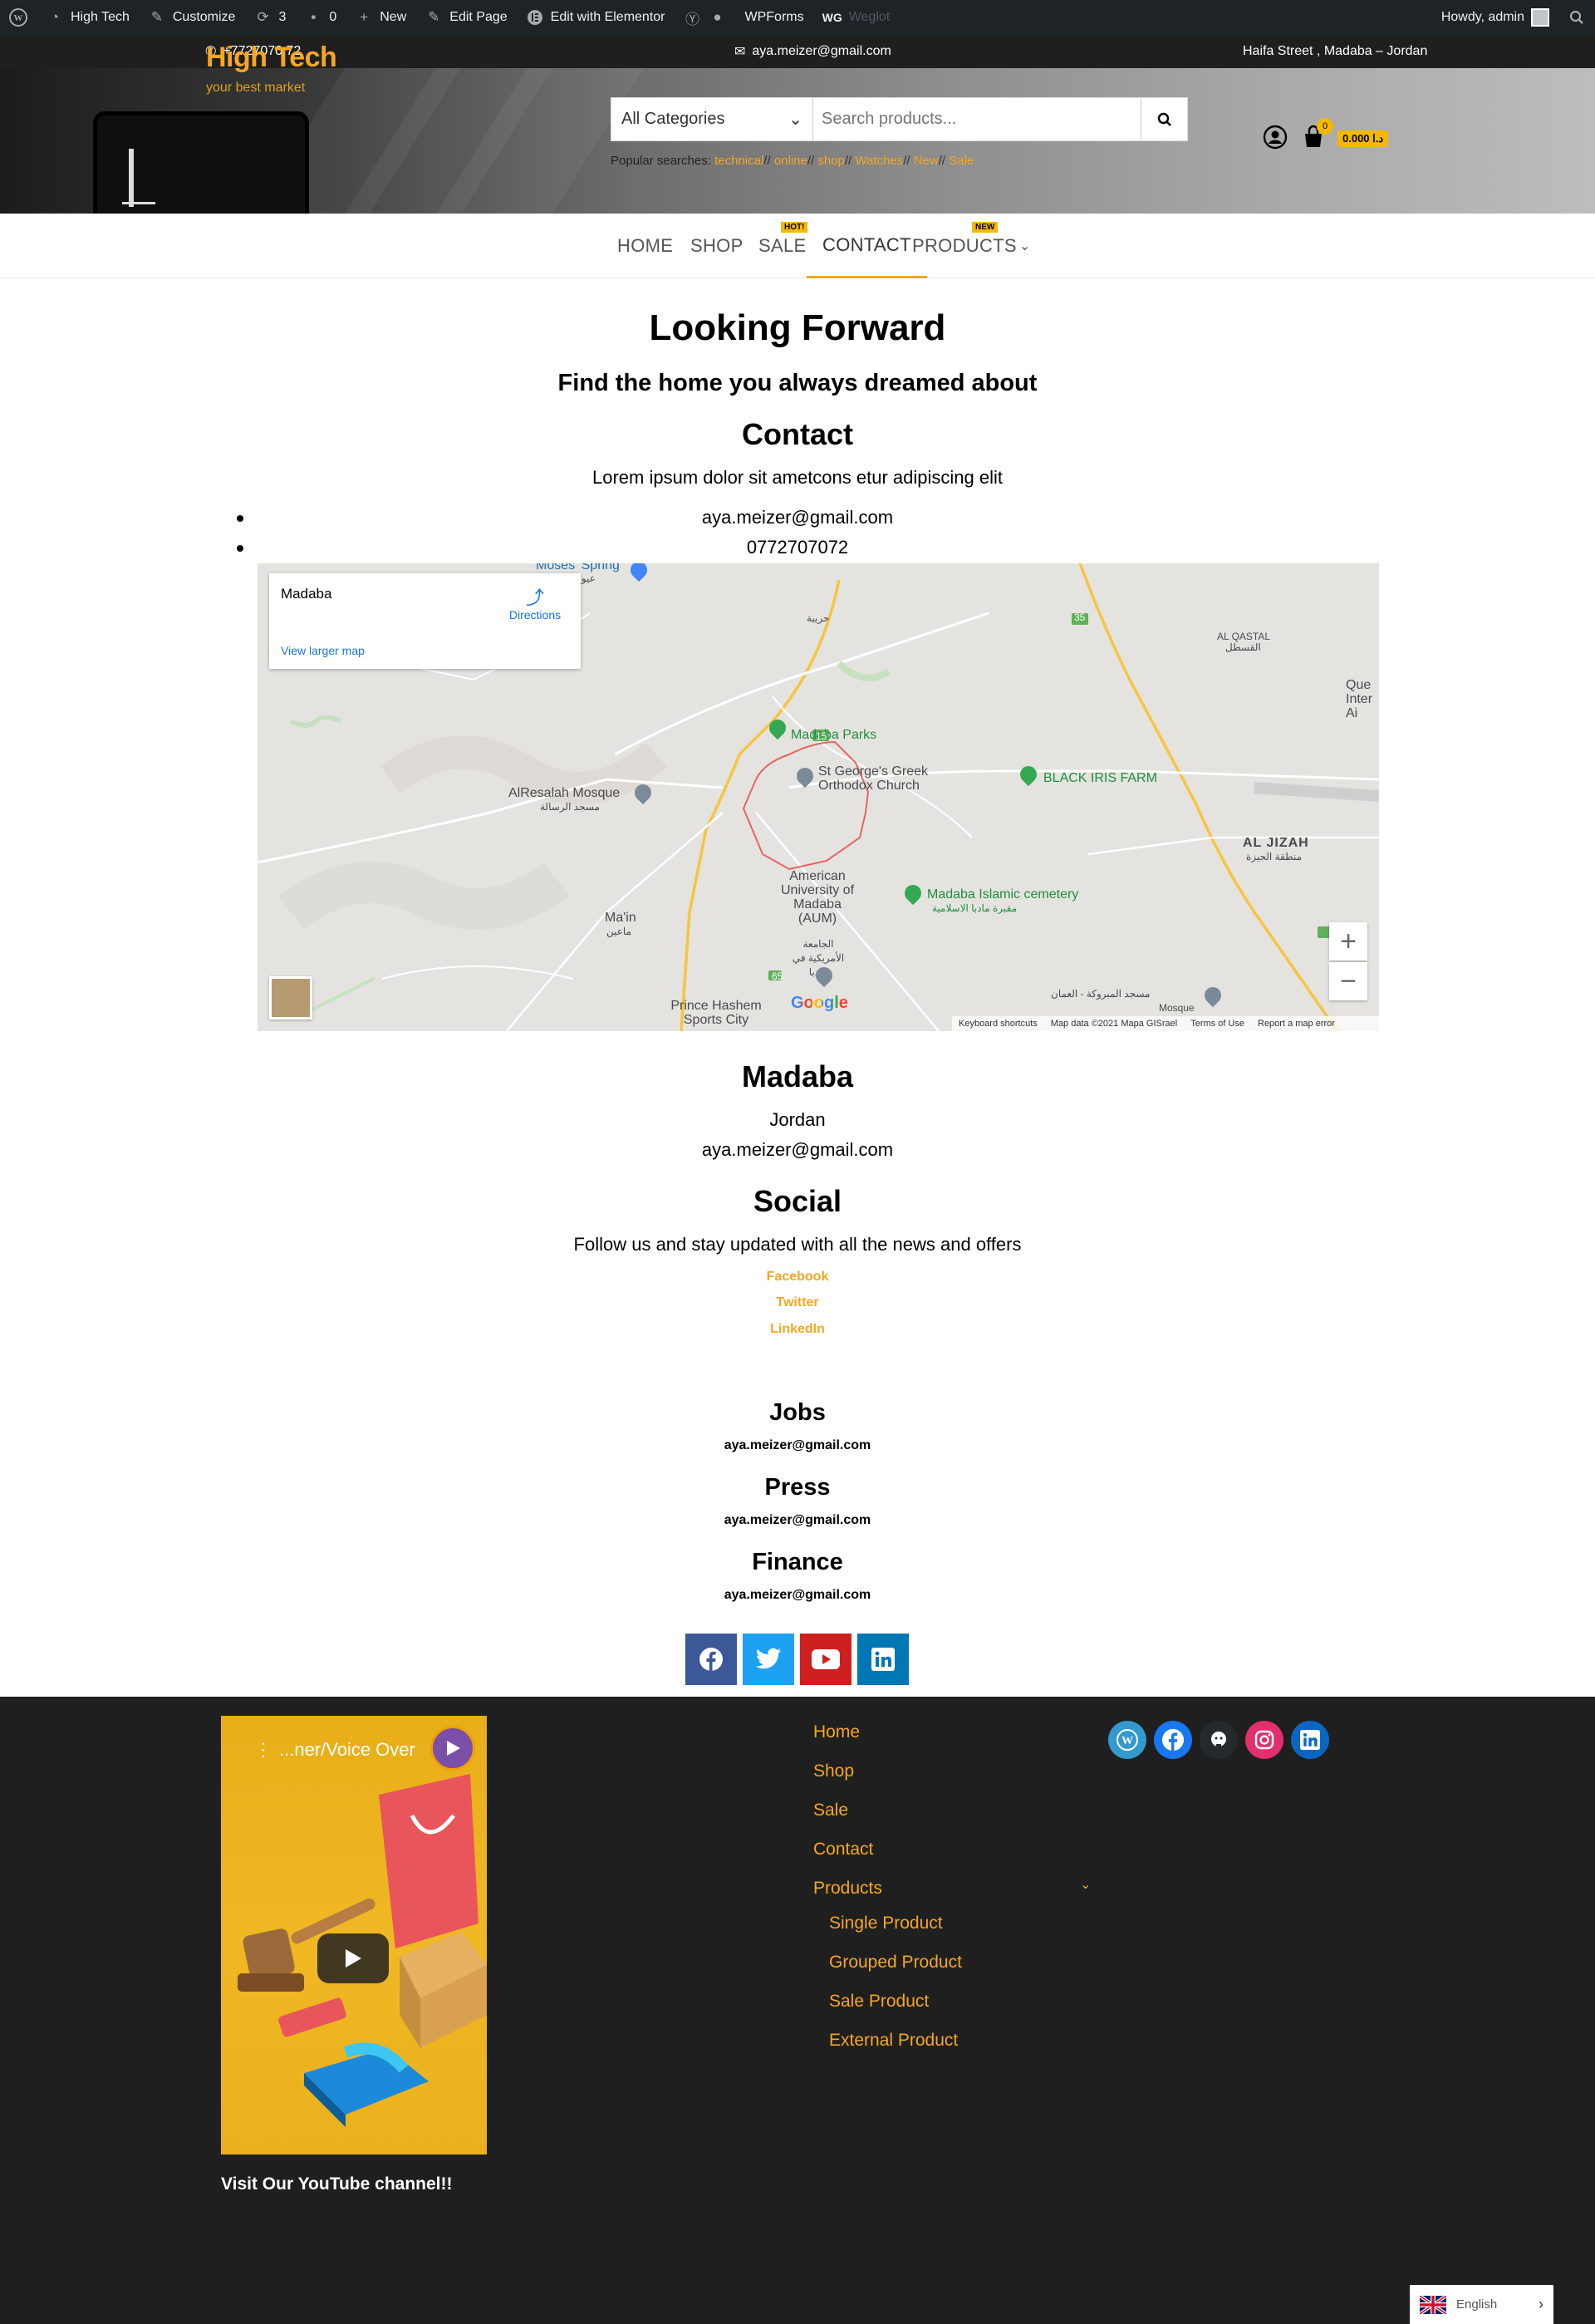 The height and width of the screenshot is (2324, 1595). I want to click on site-tagline: your best market, so click(256, 88).